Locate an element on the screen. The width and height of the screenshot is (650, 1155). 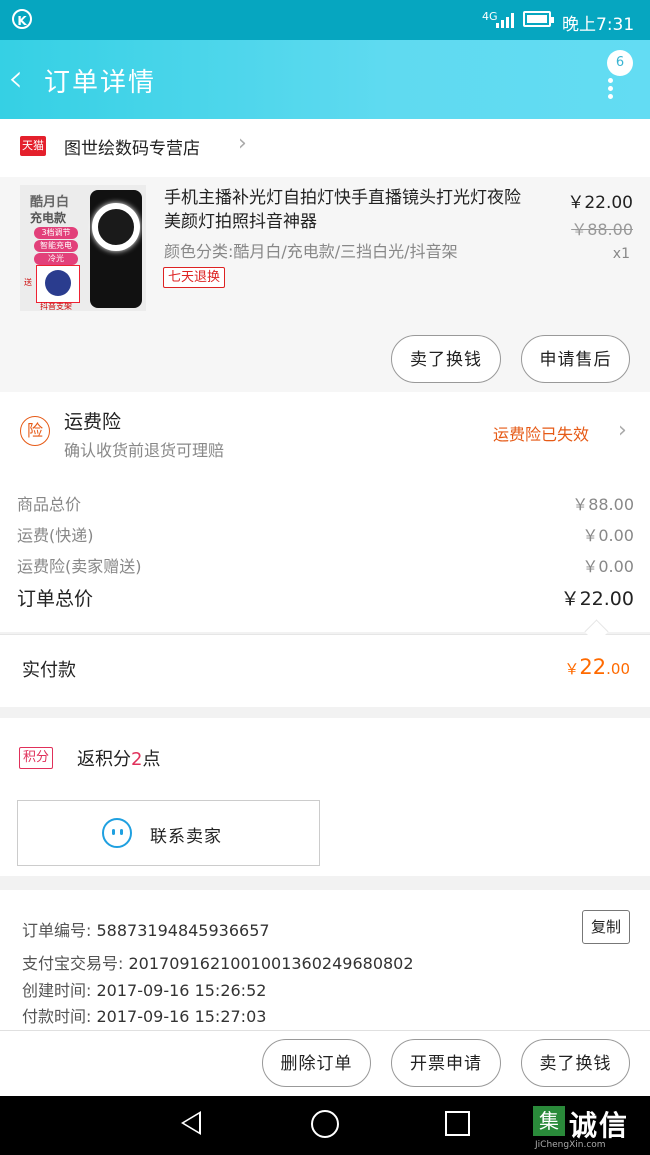
paid-time-row: 付款时间: 2017-09-16 15:27:03 is located at coordinates (144, 1015).